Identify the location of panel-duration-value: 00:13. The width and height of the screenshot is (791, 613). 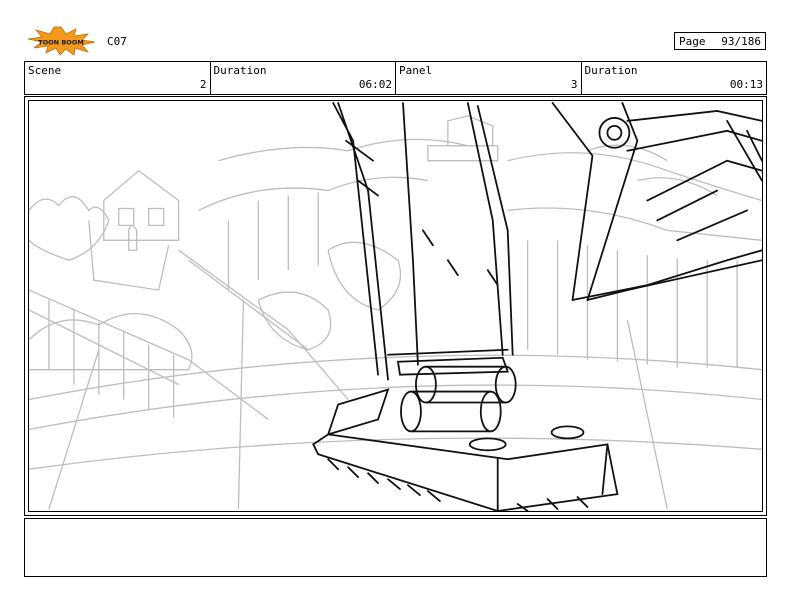
(746, 84).